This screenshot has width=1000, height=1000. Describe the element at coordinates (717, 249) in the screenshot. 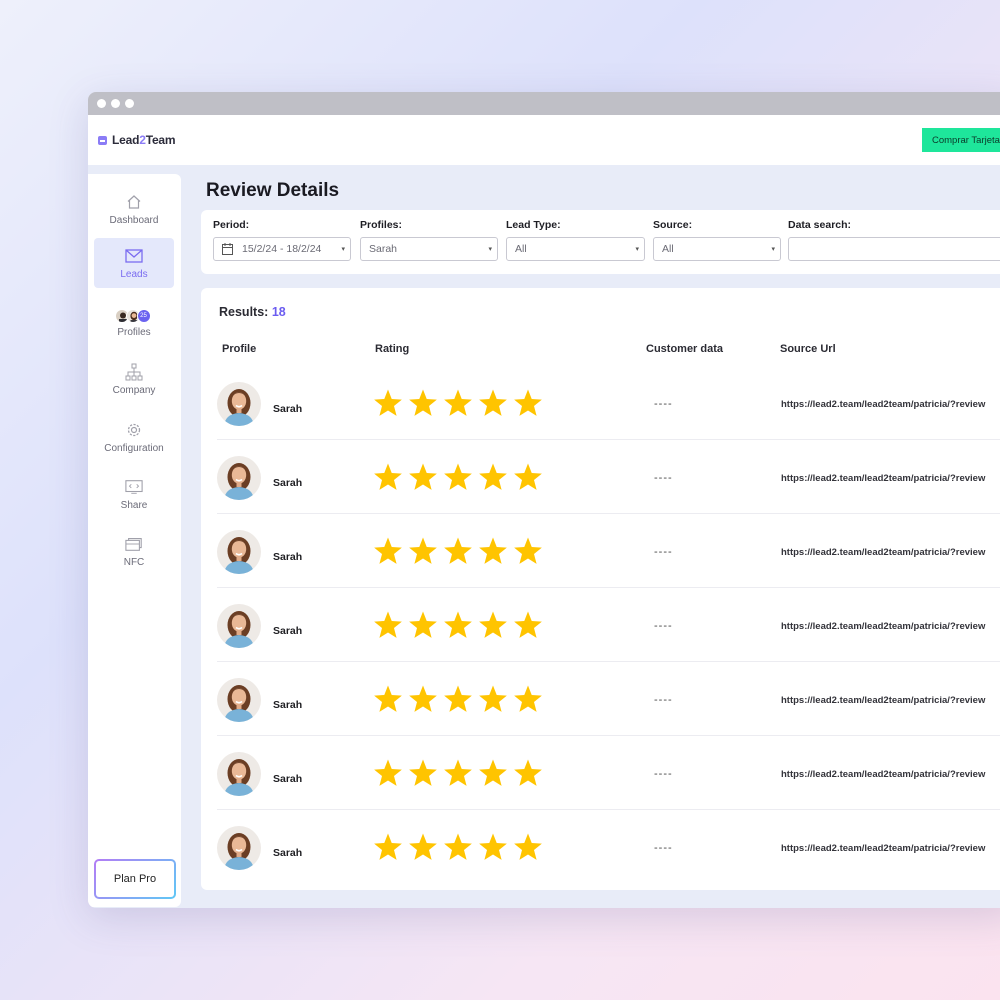

I see `source-select: All ▾` at that location.